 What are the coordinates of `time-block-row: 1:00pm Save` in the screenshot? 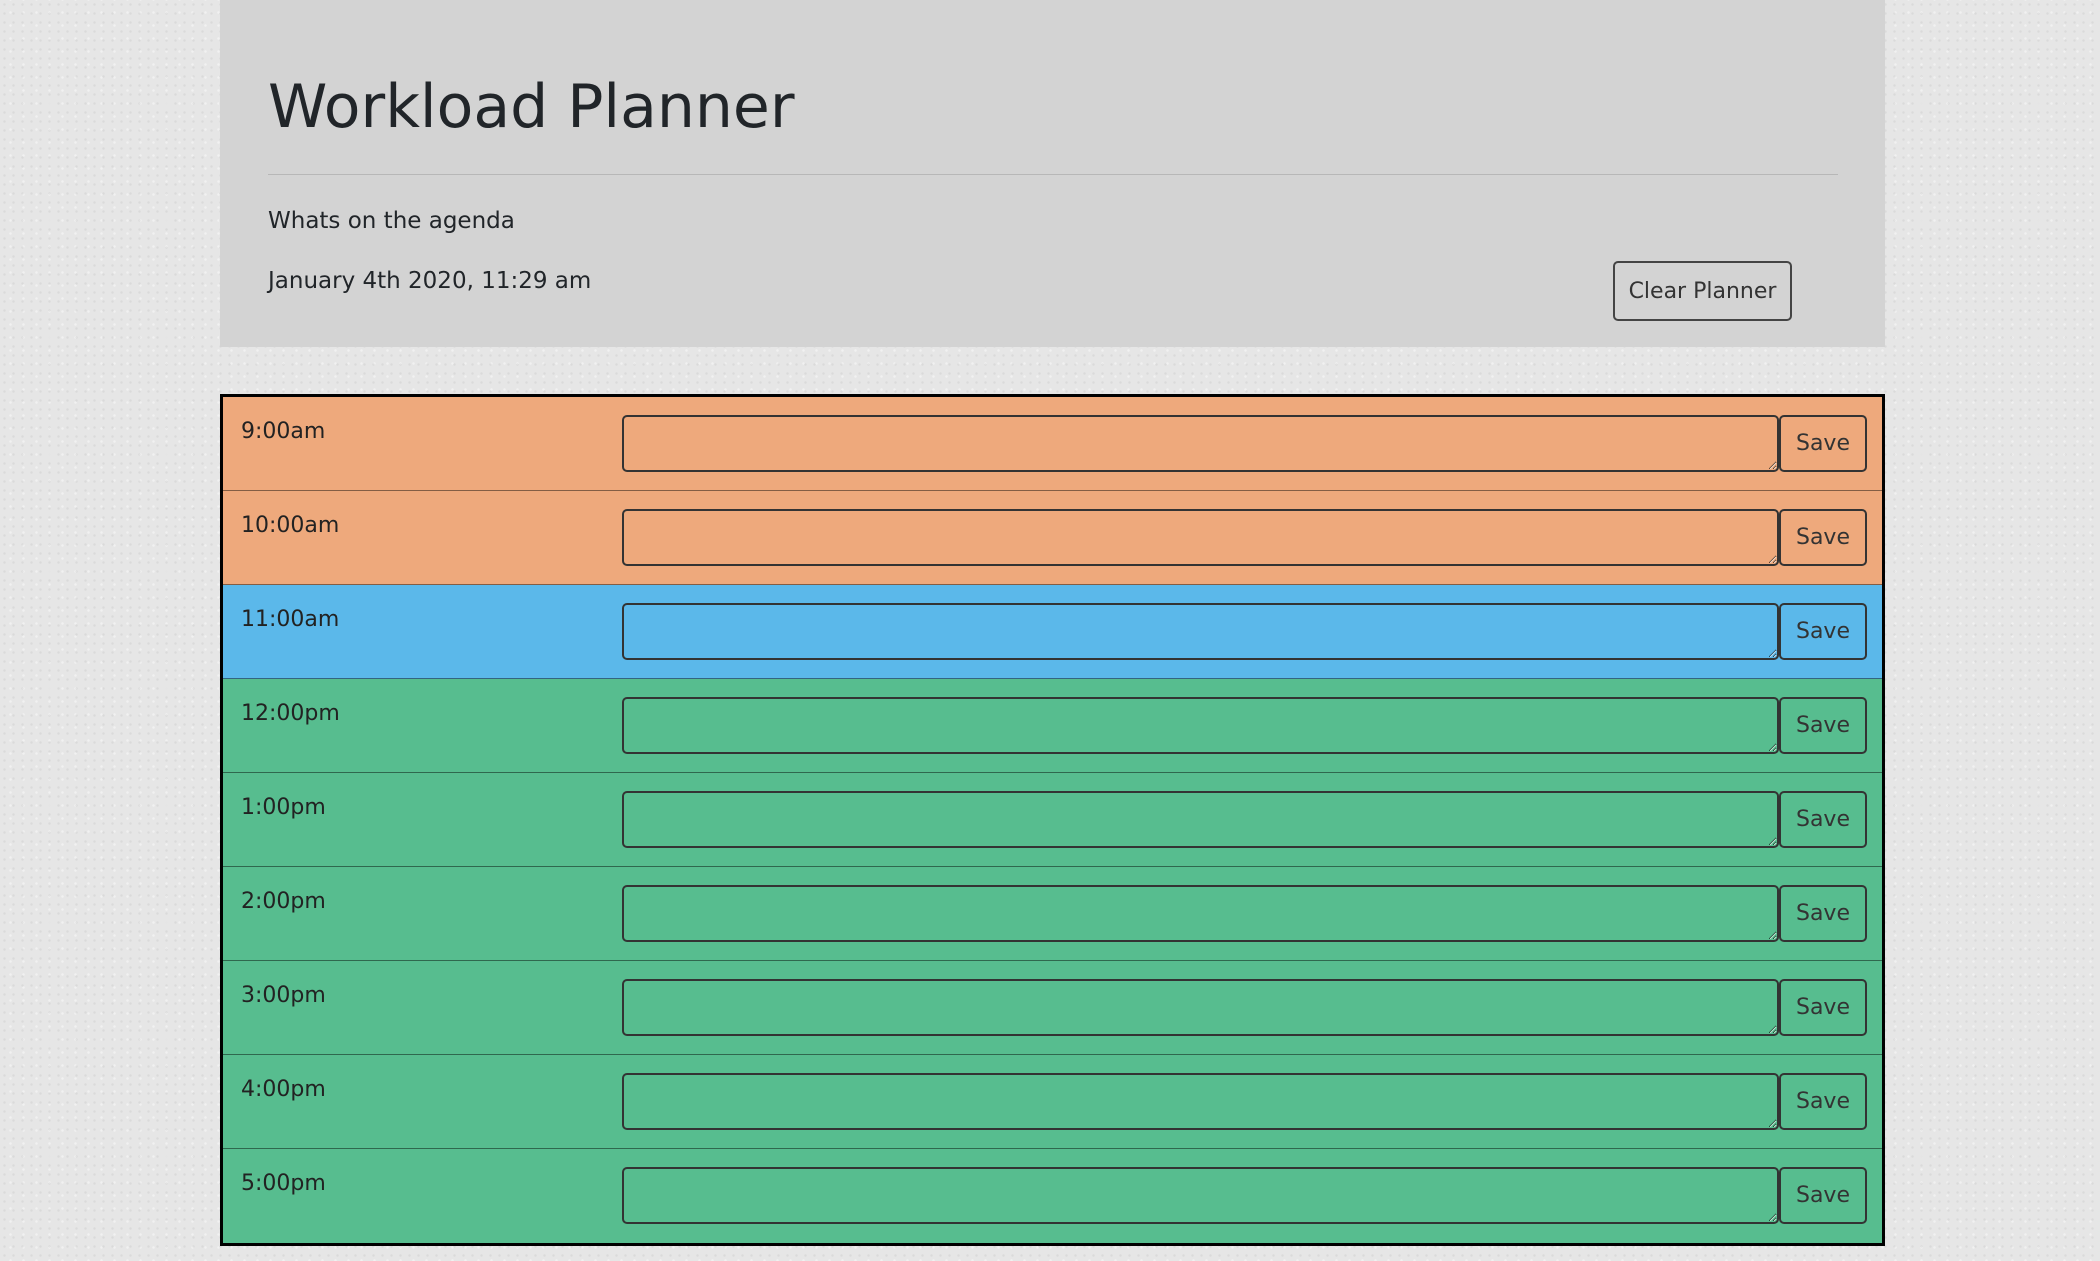 It's located at (1052, 820).